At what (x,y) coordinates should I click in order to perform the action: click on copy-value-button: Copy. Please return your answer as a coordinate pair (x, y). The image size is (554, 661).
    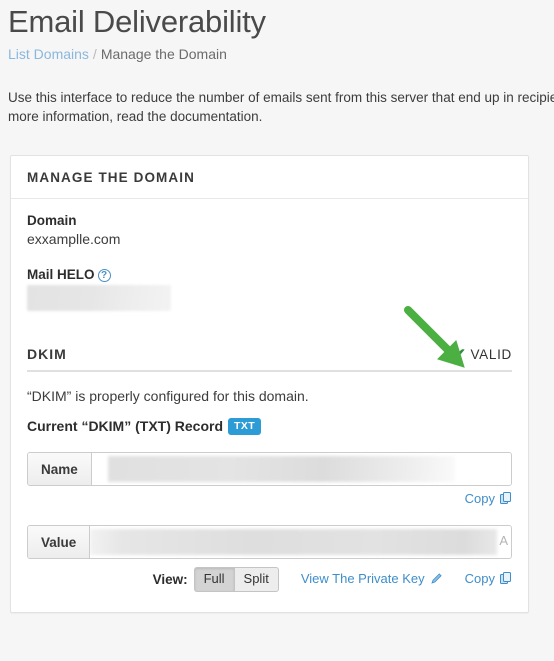
    Looking at the image, I should click on (488, 579).